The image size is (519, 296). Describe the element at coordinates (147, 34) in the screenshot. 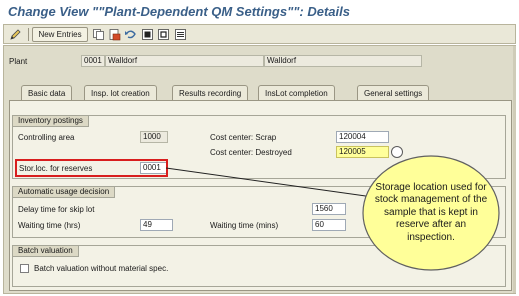

I see `previous-entry-icon` at that location.